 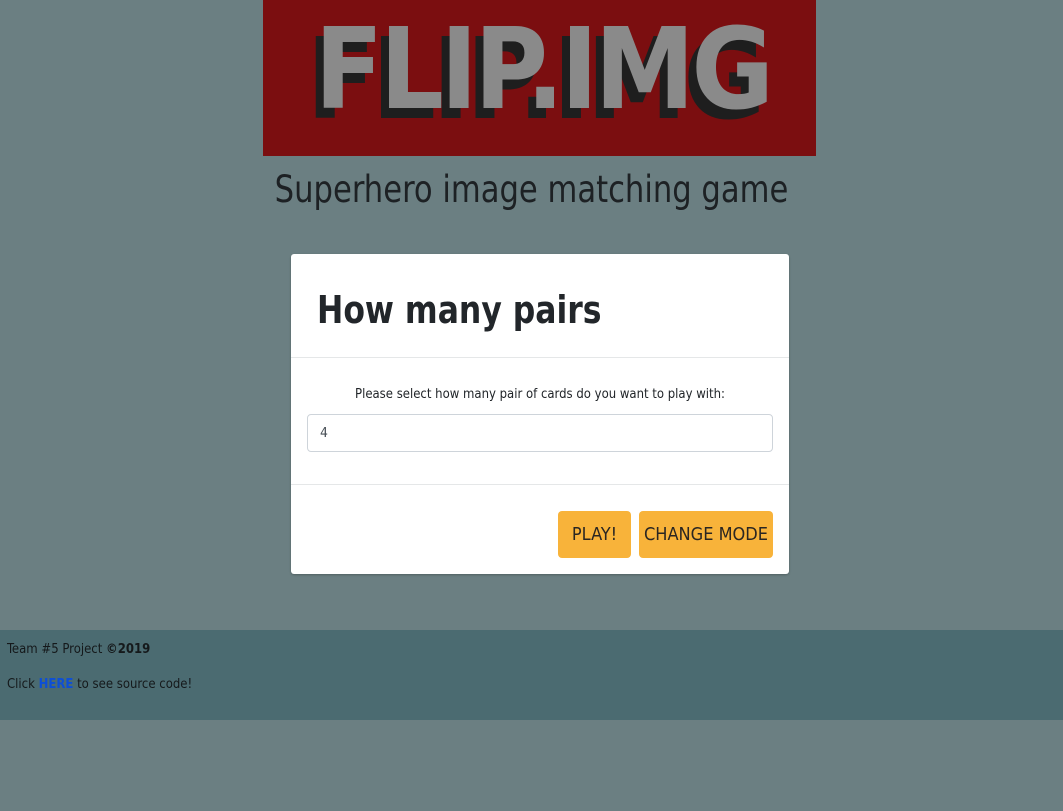 What do you see at coordinates (540, 433) in the screenshot?
I see `pairs-input` at bounding box center [540, 433].